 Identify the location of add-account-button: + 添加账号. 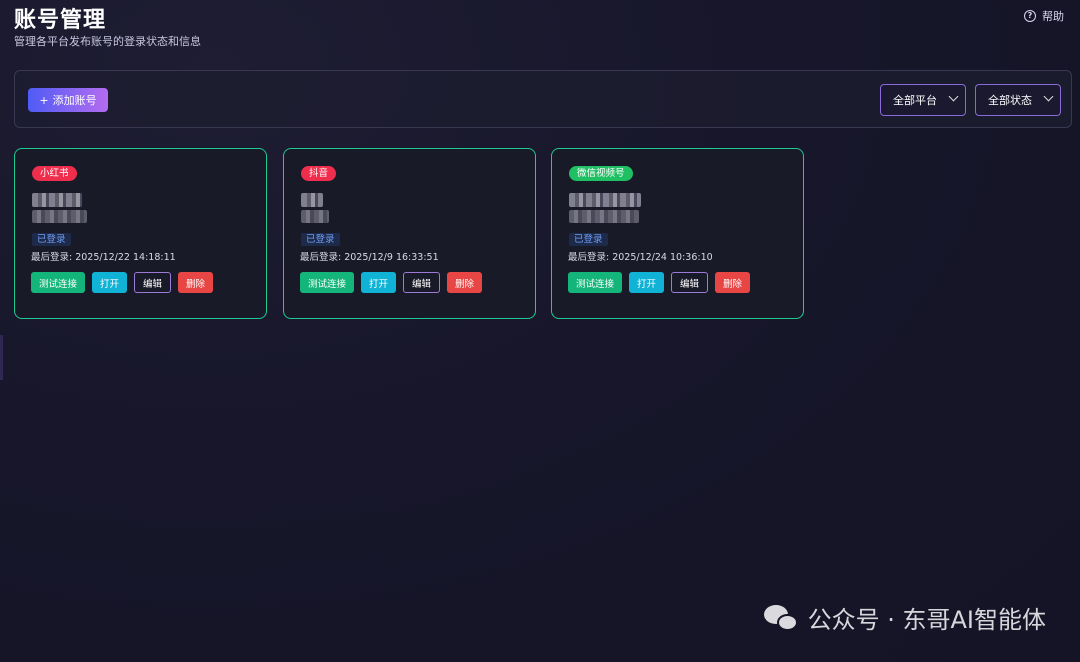
(68, 100).